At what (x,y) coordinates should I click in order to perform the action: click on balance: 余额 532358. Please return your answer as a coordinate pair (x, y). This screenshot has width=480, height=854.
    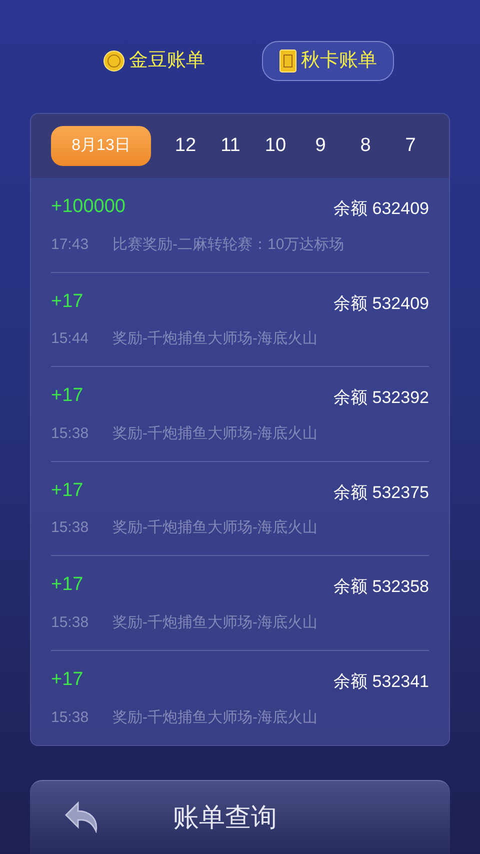
    Looking at the image, I should click on (381, 587).